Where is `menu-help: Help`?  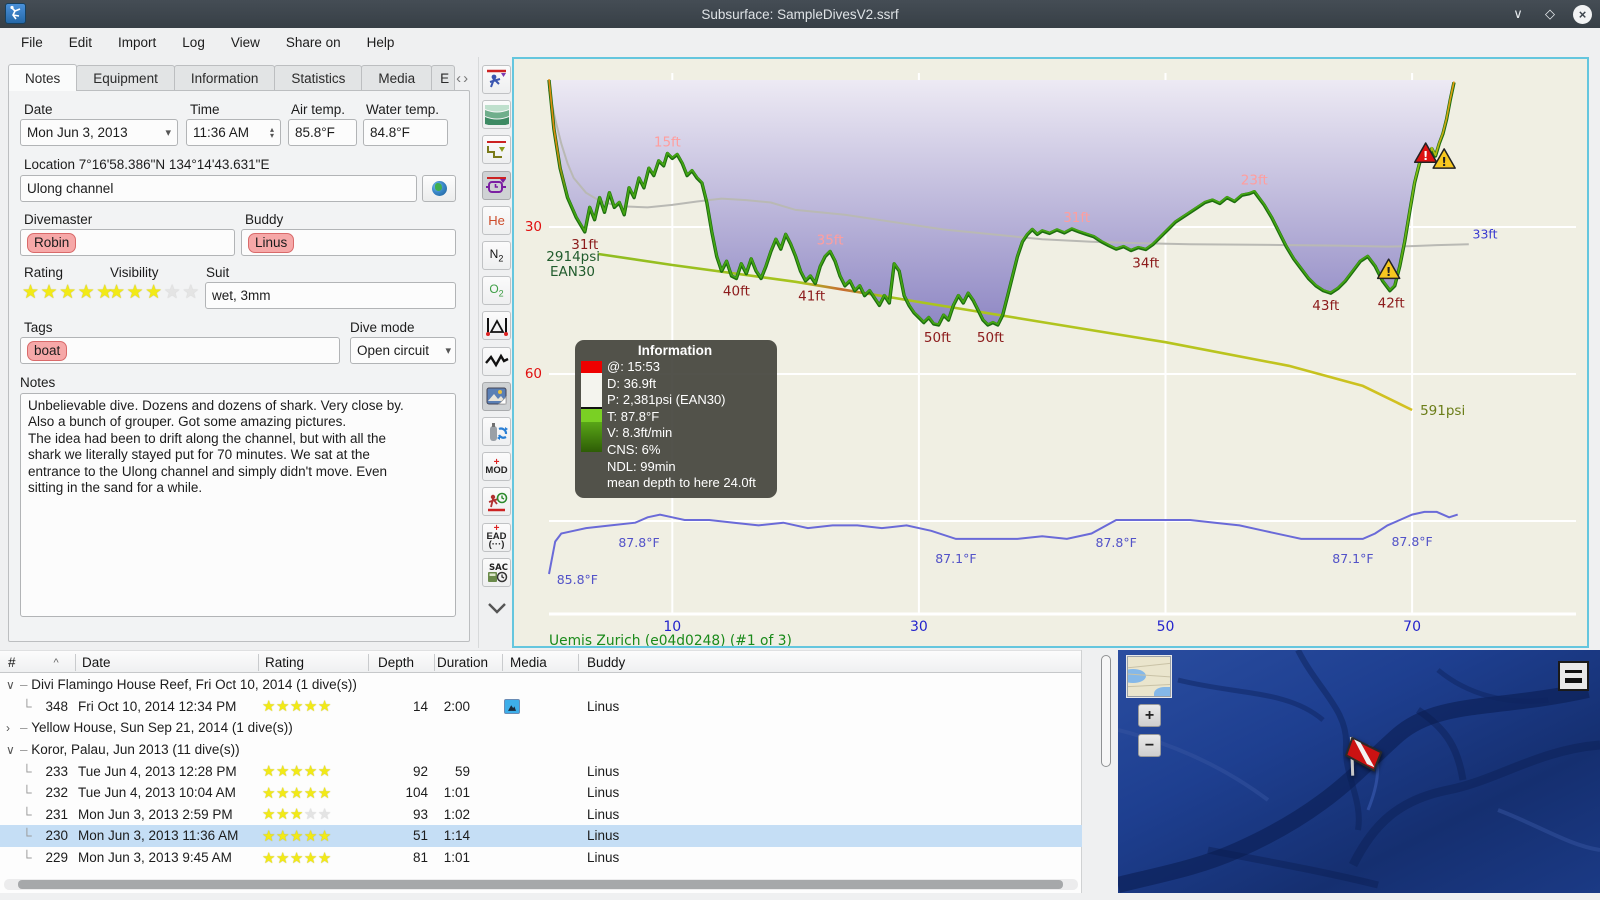 menu-help: Help is located at coordinates (381, 42).